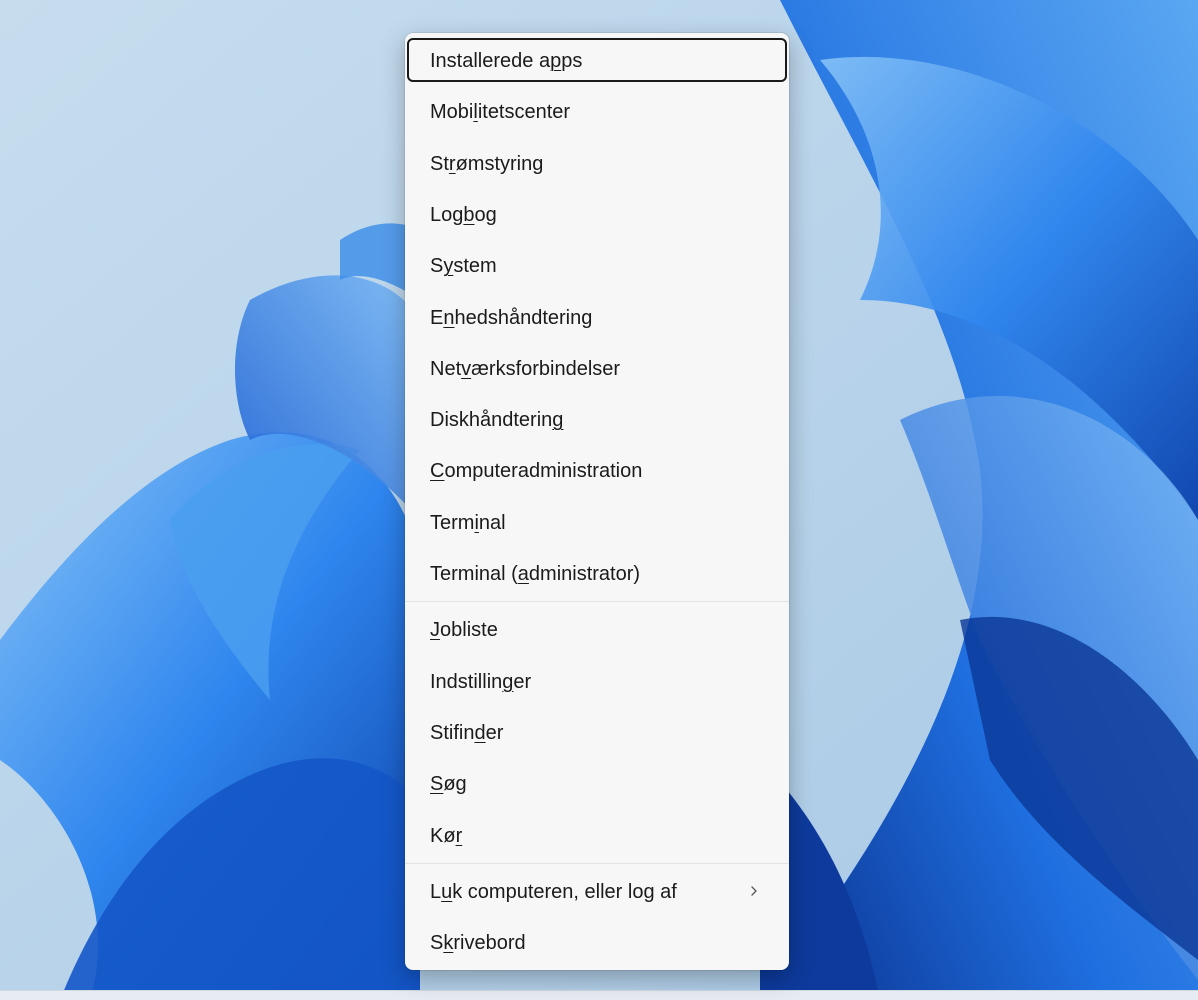  I want to click on menu-item-label: Luk computeren, eller log af, so click(553, 892).